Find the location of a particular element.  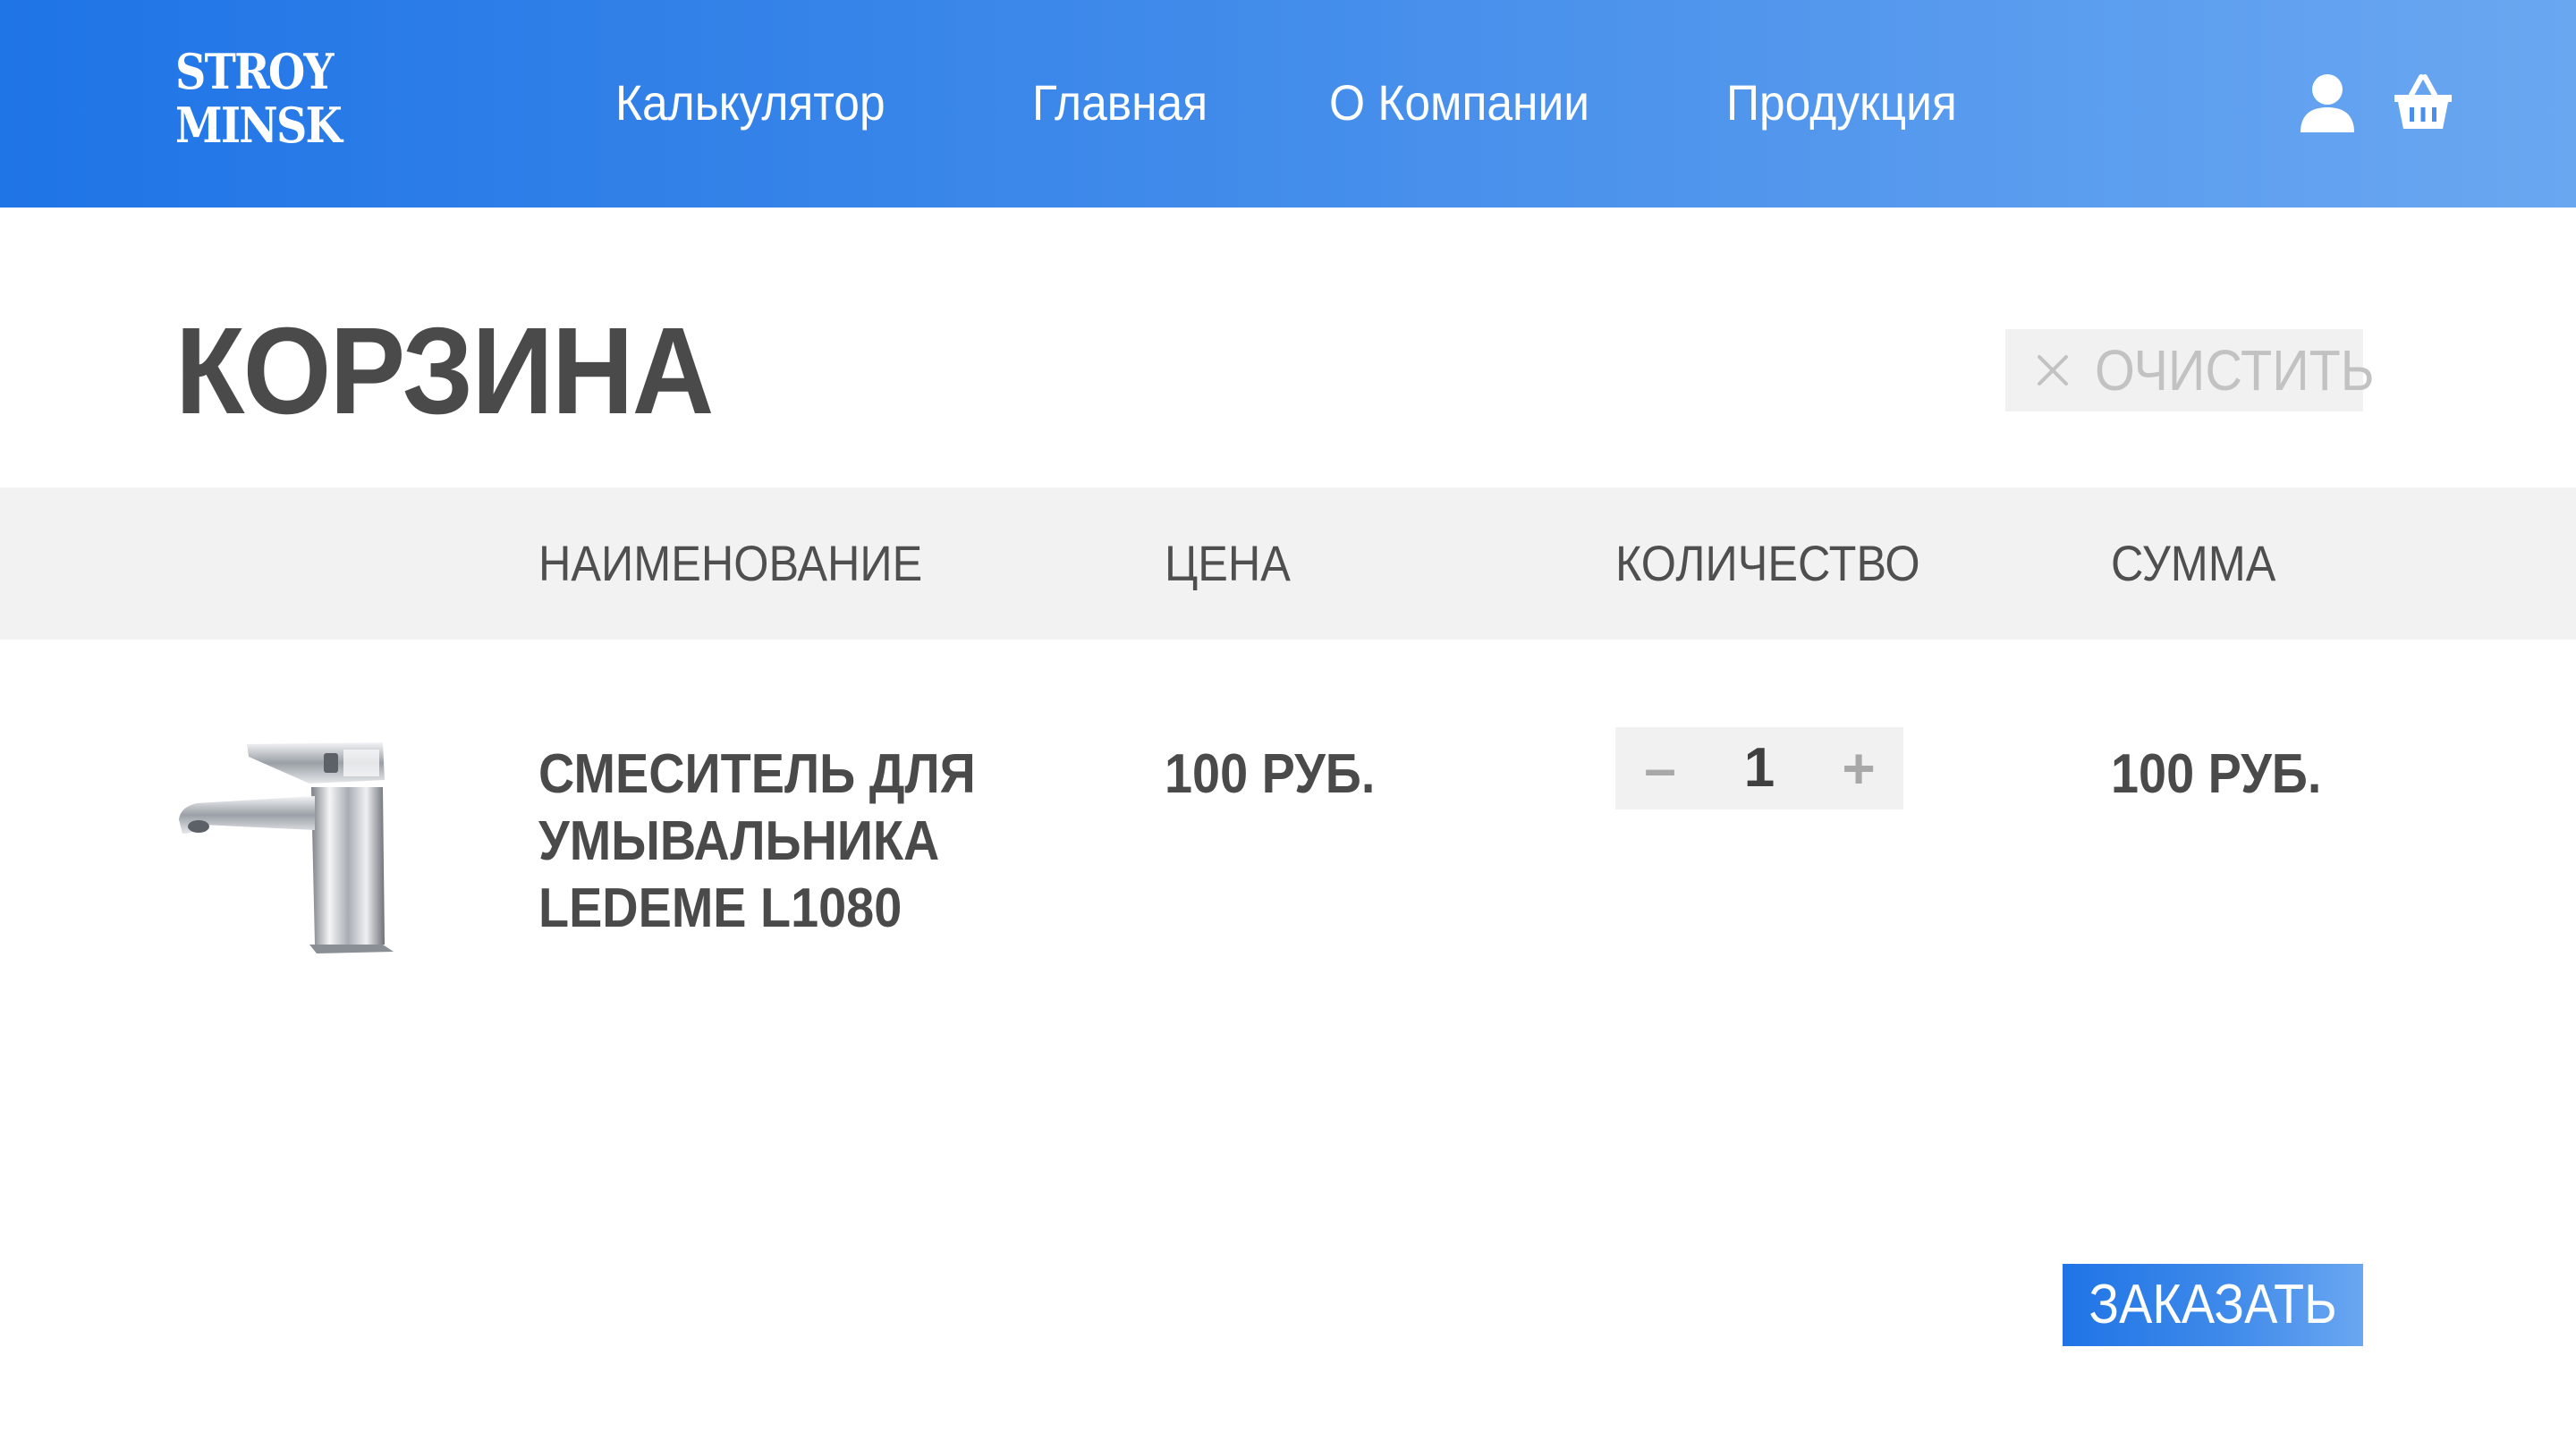

column-header-sum: СУММА is located at coordinates (2193, 563).